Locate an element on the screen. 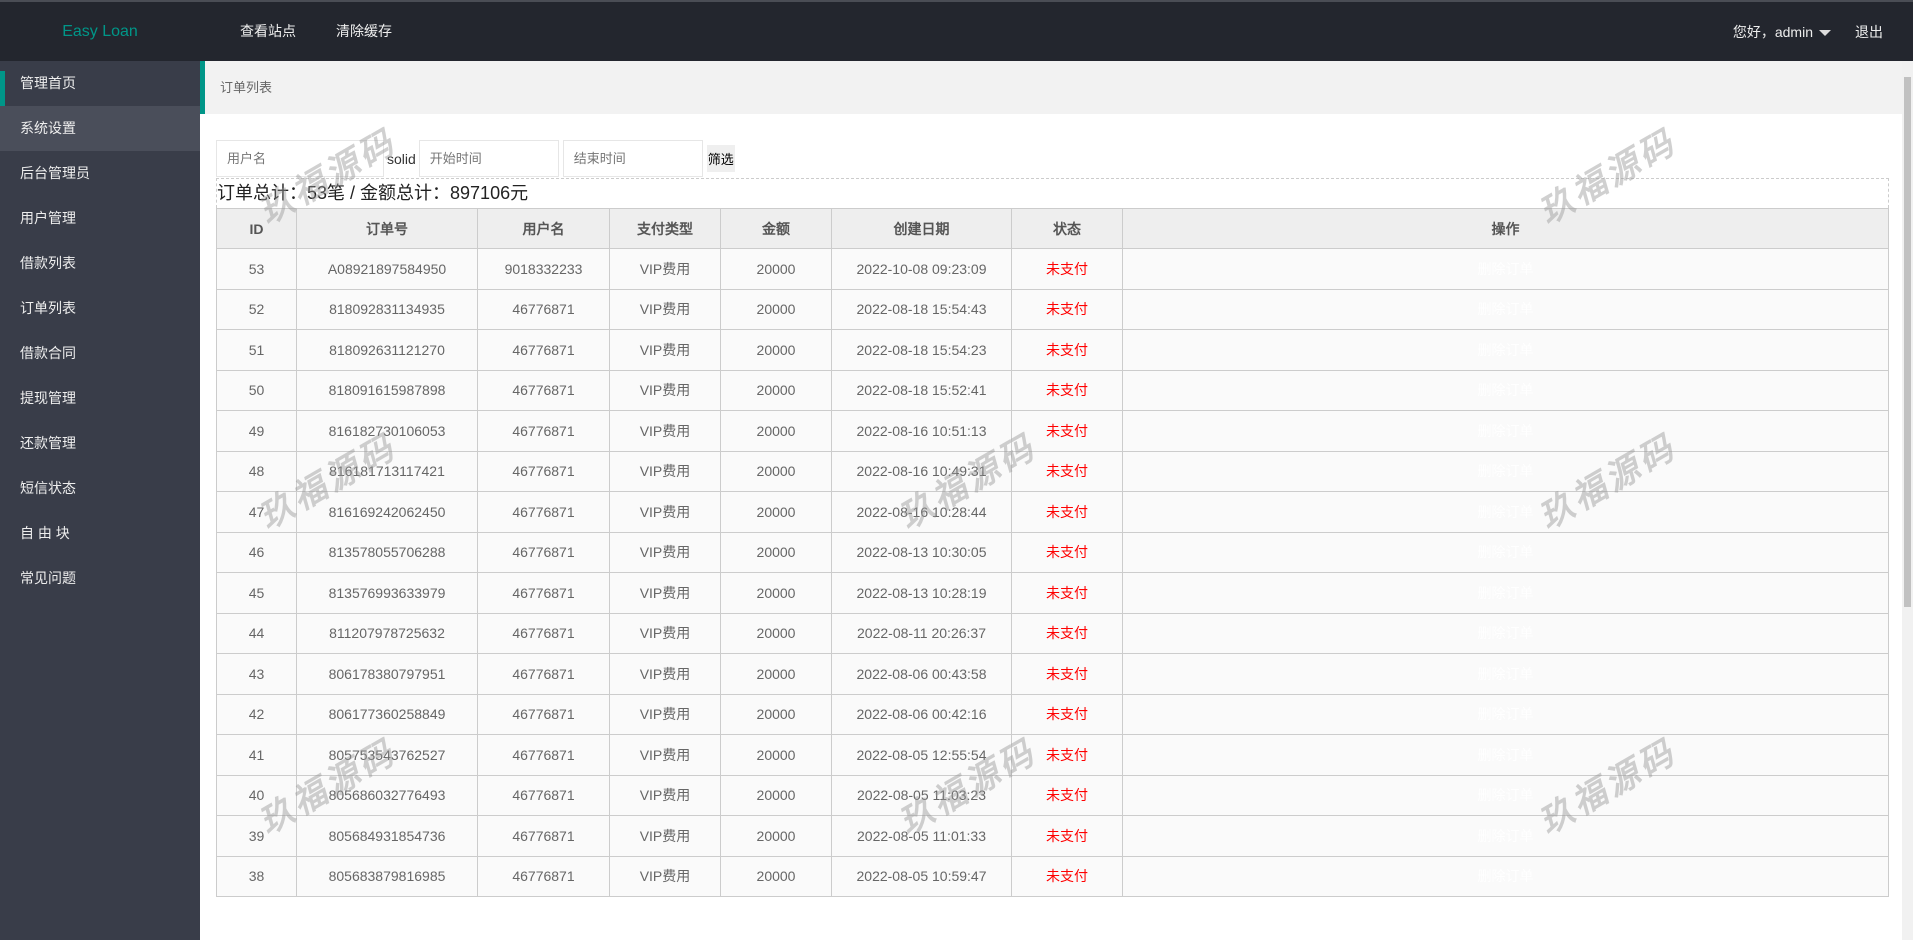 The width and height of the screenshot is (1913, 940). id-cell: 42 is located at coordinates (256, 714).